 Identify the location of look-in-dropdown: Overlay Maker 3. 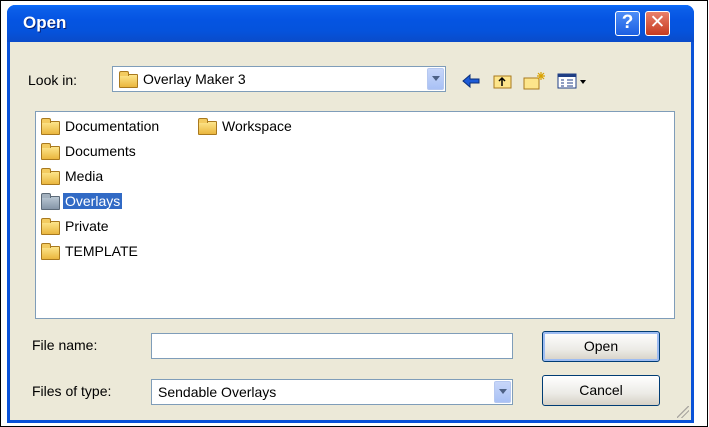
(279, 79).